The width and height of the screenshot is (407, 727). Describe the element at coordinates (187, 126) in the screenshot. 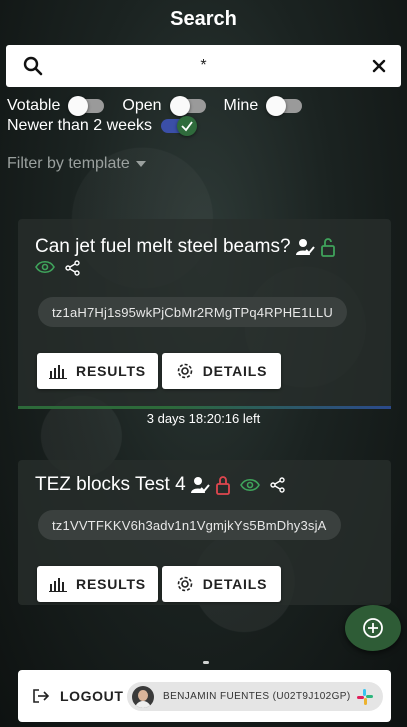

I see `check-icon` at that location.